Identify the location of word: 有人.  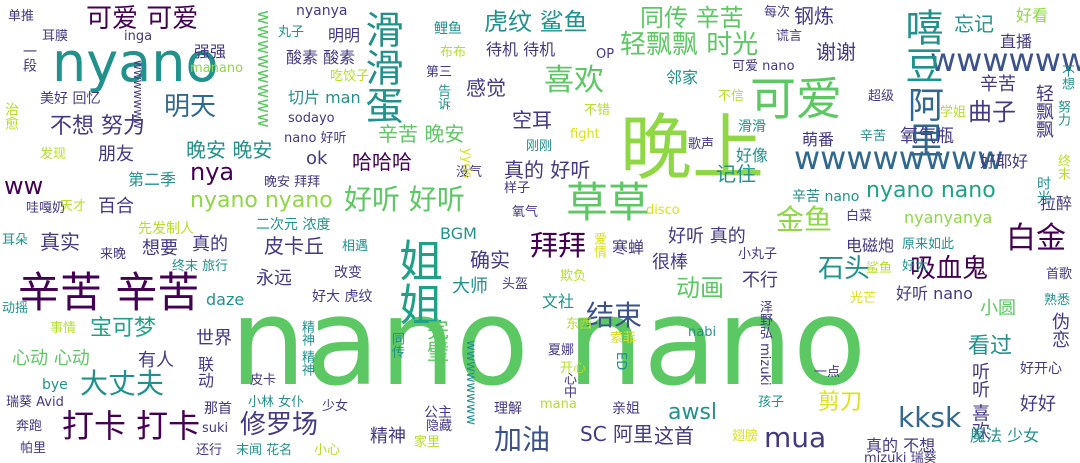
(156, 360).